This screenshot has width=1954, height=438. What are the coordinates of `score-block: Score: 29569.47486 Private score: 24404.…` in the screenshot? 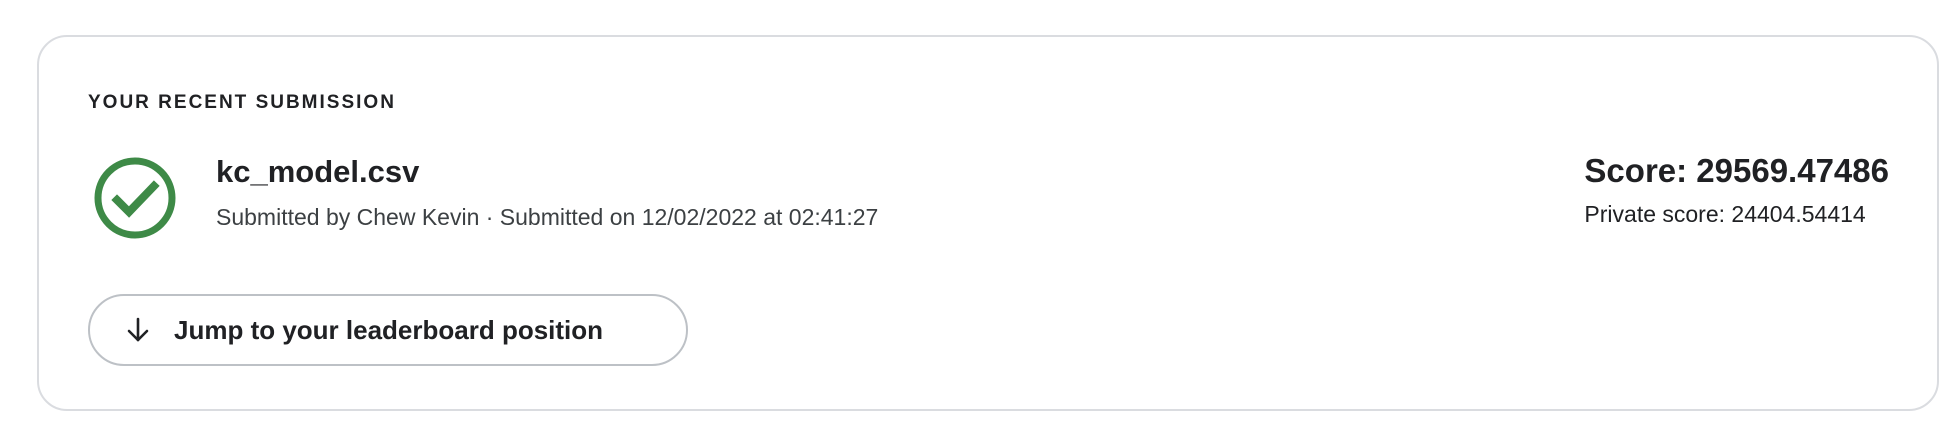 It's located at (1736, 190).